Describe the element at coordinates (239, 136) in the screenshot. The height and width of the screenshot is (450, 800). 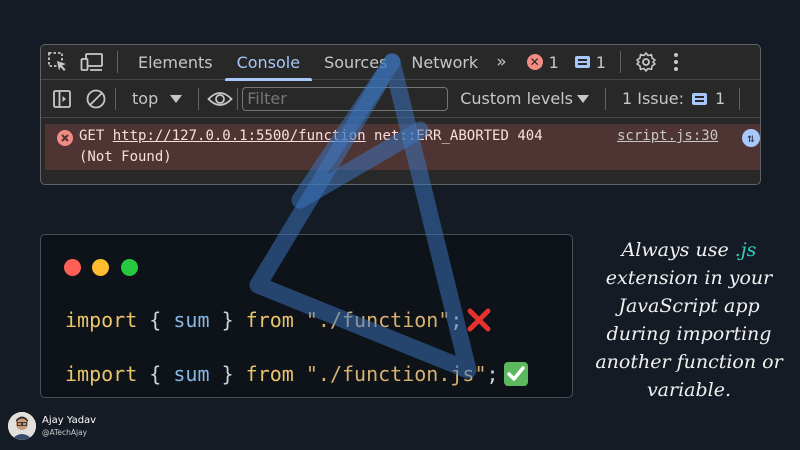
I see `error-url-link: http://127.0.0.1:5500/function` at that location.